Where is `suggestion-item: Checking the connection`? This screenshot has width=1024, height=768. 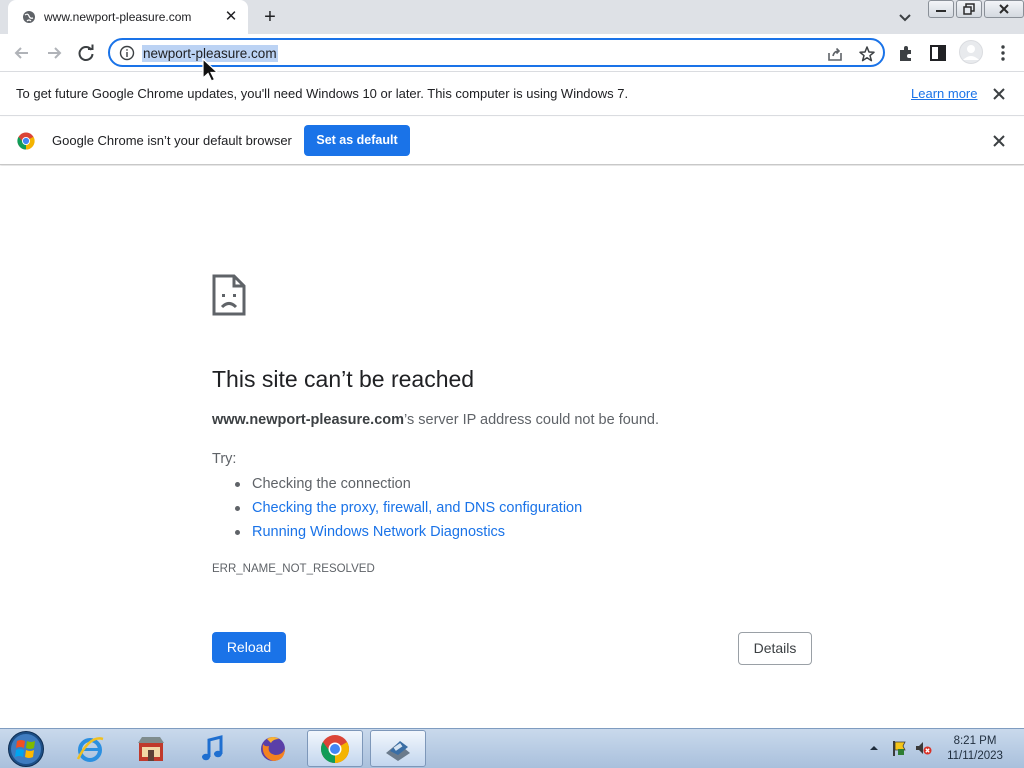 suggestion-item: Checking the connection is located at coordinates (407, 486).